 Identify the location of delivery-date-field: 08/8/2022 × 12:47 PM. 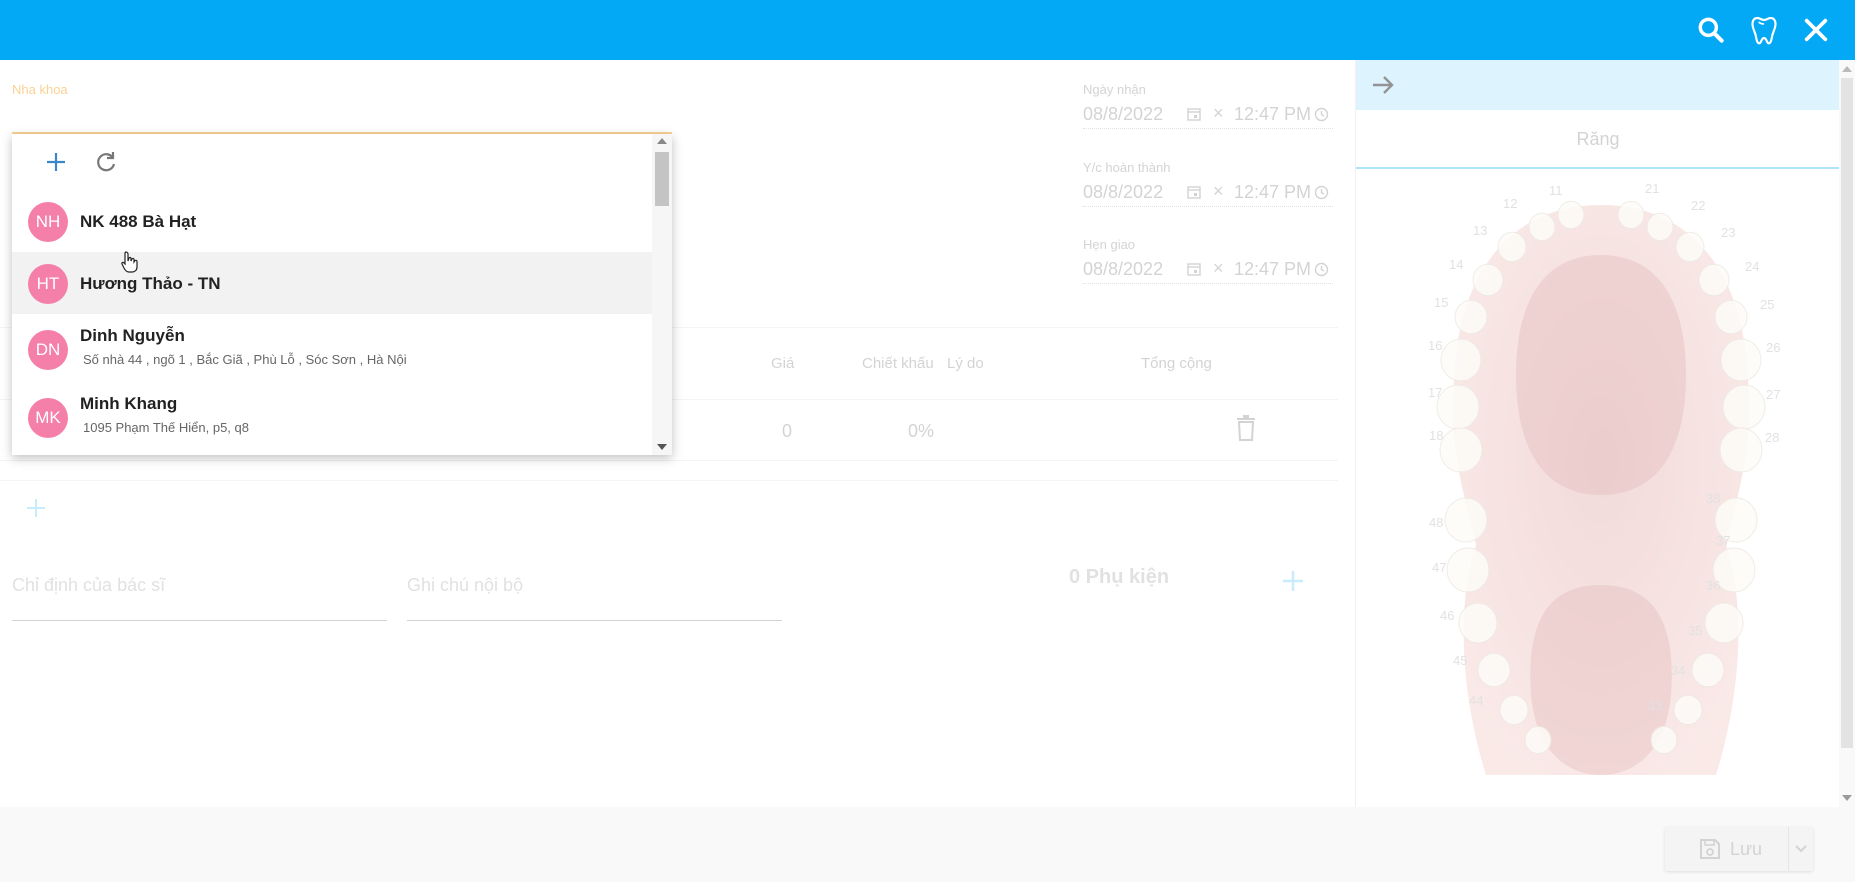
(1208, 270).